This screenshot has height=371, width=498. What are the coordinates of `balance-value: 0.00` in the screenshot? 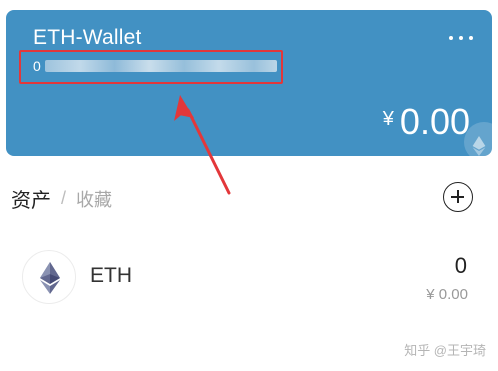 It's located at (434, 121).